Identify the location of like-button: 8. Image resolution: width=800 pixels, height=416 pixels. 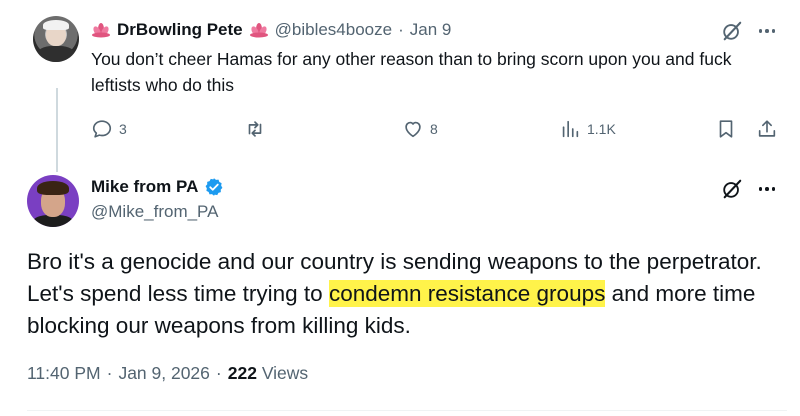
(420, 129).